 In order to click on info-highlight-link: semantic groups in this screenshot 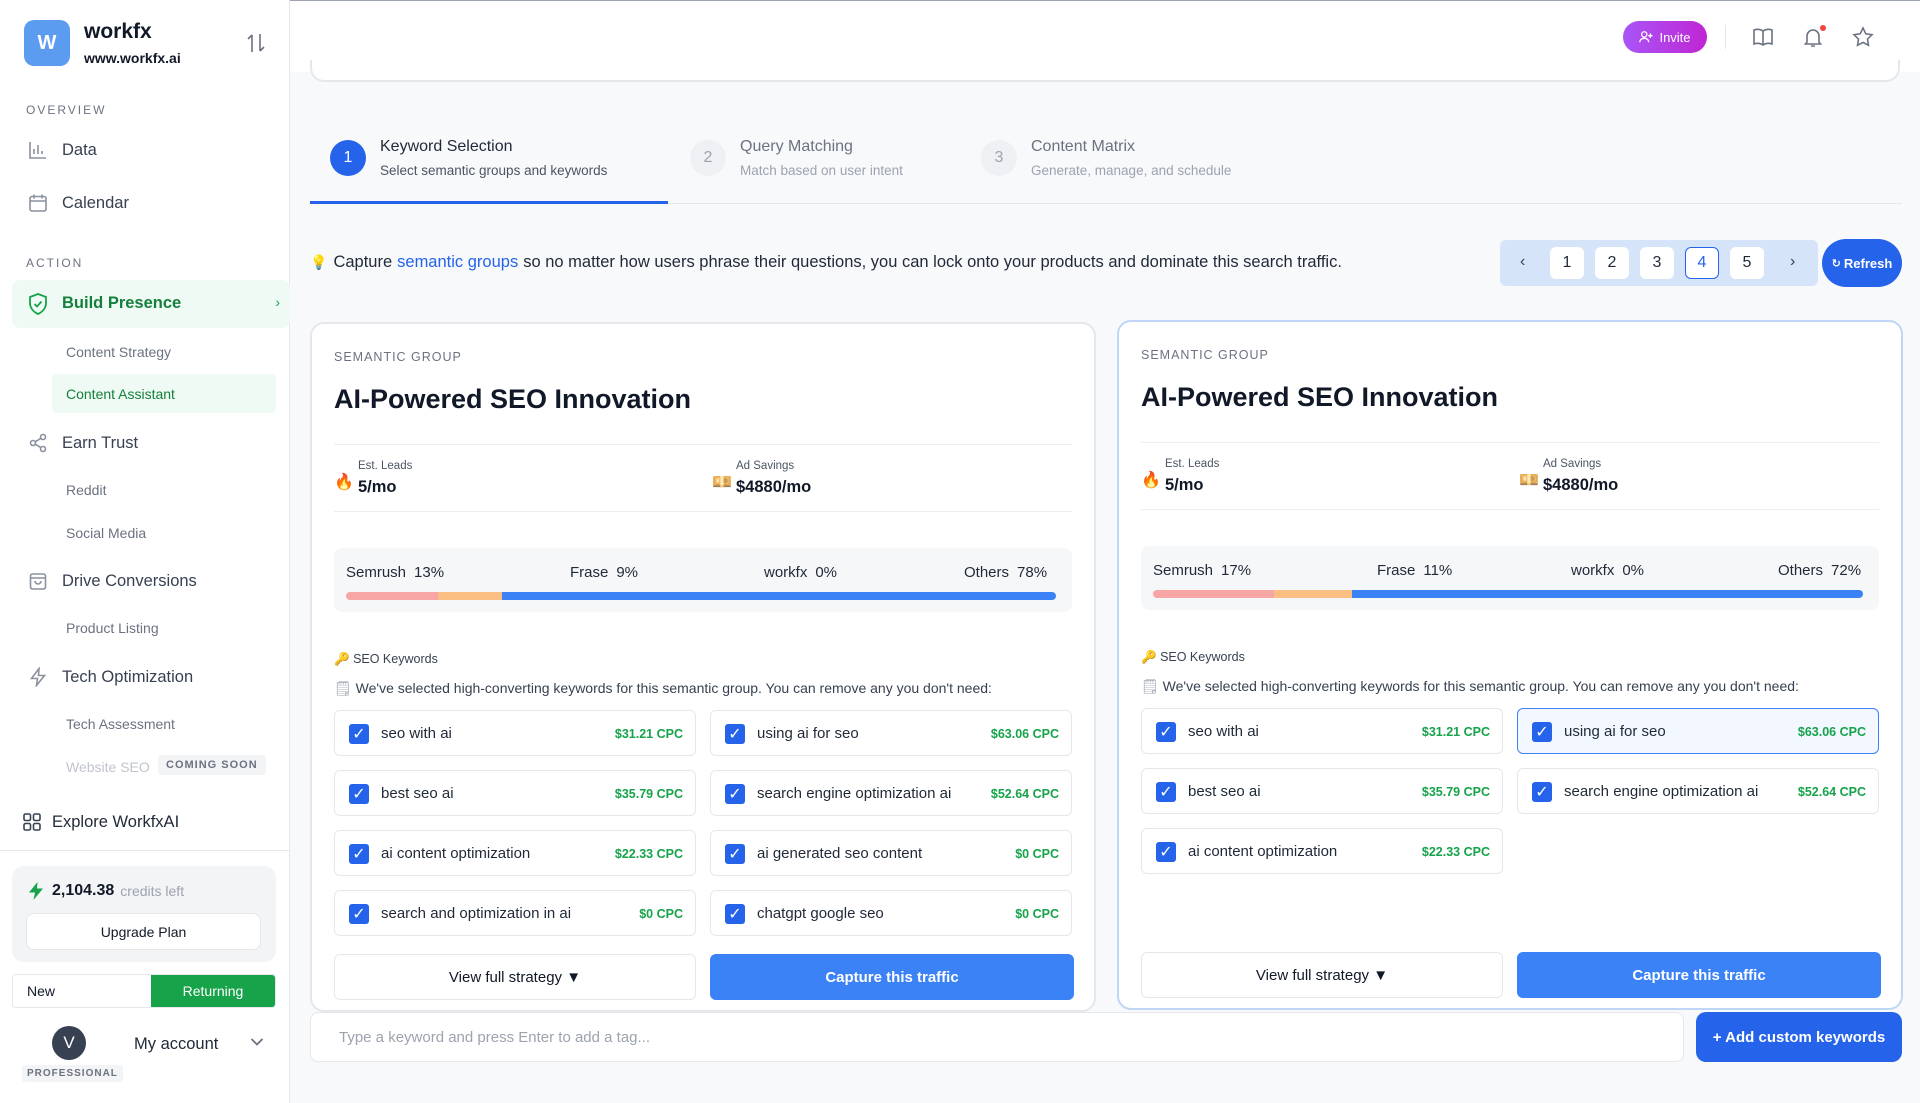, I will do `click(457, 262)`.